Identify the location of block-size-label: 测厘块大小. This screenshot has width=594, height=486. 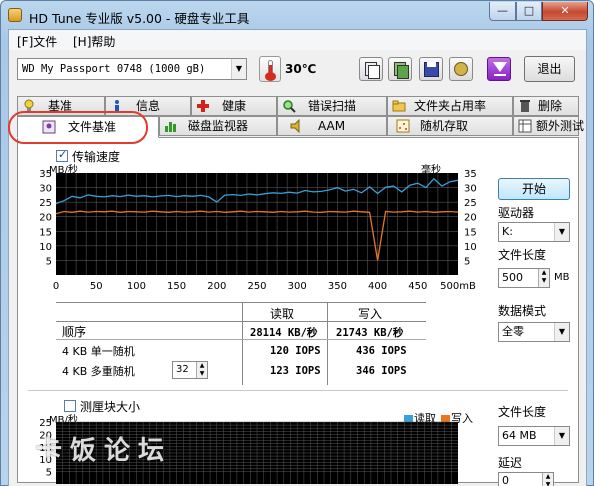
(110, 407).